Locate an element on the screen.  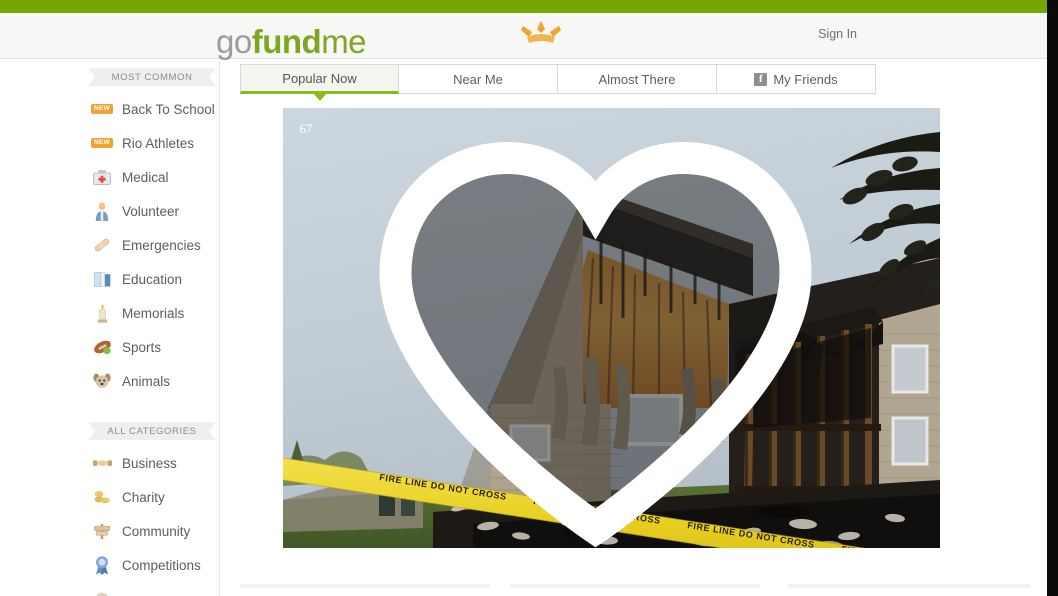
sidebar-item-label: Medical is located at coordinates (145, 177).